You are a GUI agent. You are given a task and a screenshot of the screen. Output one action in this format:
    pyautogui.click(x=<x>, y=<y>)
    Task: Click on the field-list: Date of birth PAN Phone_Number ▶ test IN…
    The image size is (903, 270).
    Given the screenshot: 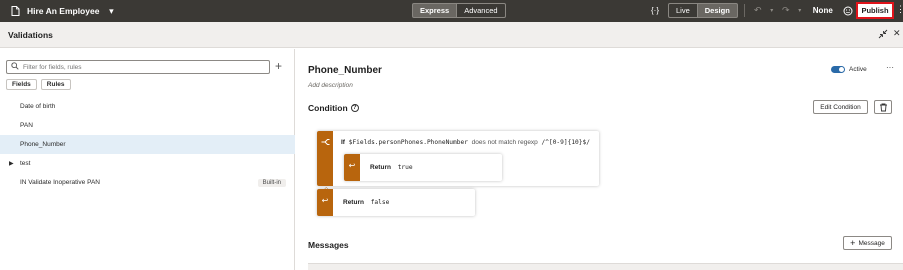 What is the action you would take?
    pyautogui.click(x=147, y=144)
    